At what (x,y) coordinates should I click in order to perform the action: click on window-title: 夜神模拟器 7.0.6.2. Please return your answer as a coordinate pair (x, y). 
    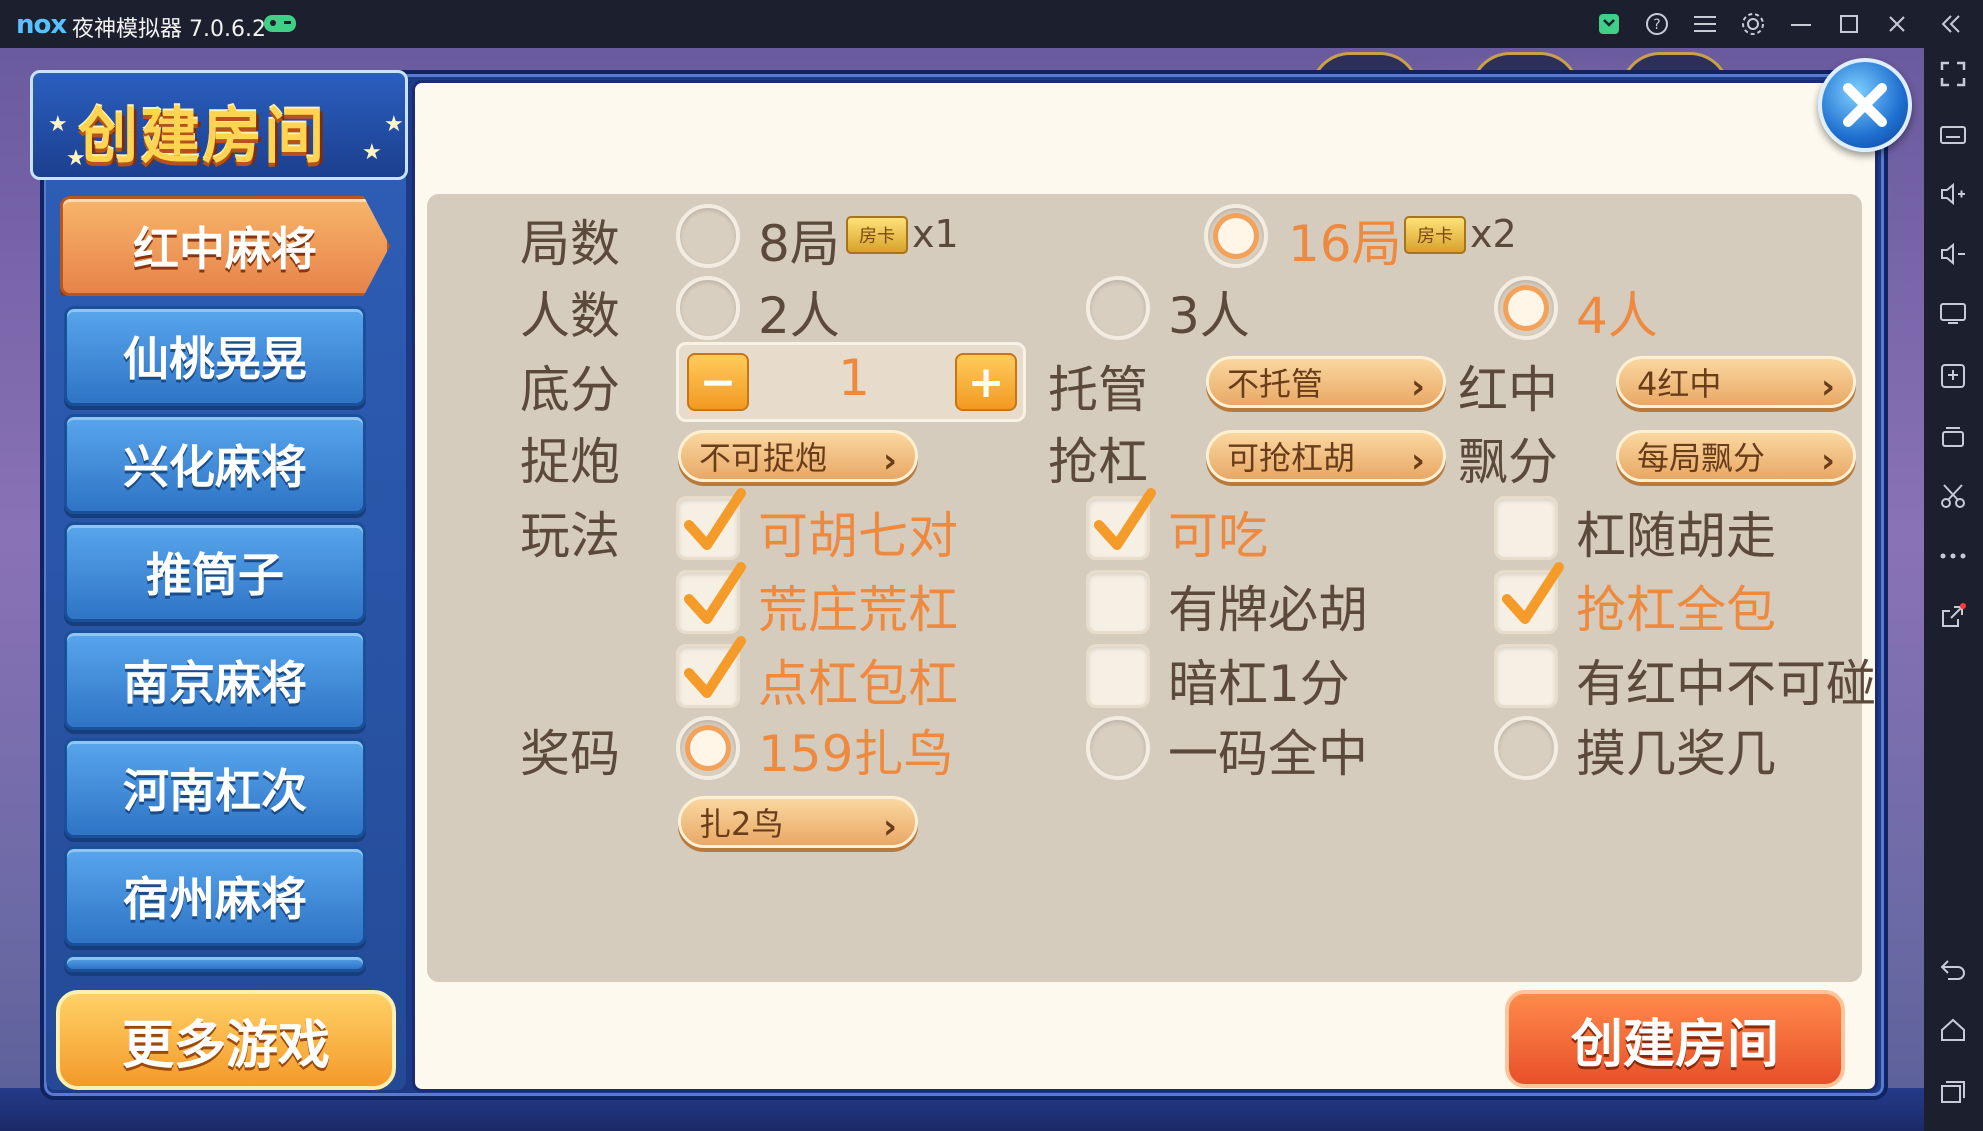
    Looking at the image, I should click on (169, 29).